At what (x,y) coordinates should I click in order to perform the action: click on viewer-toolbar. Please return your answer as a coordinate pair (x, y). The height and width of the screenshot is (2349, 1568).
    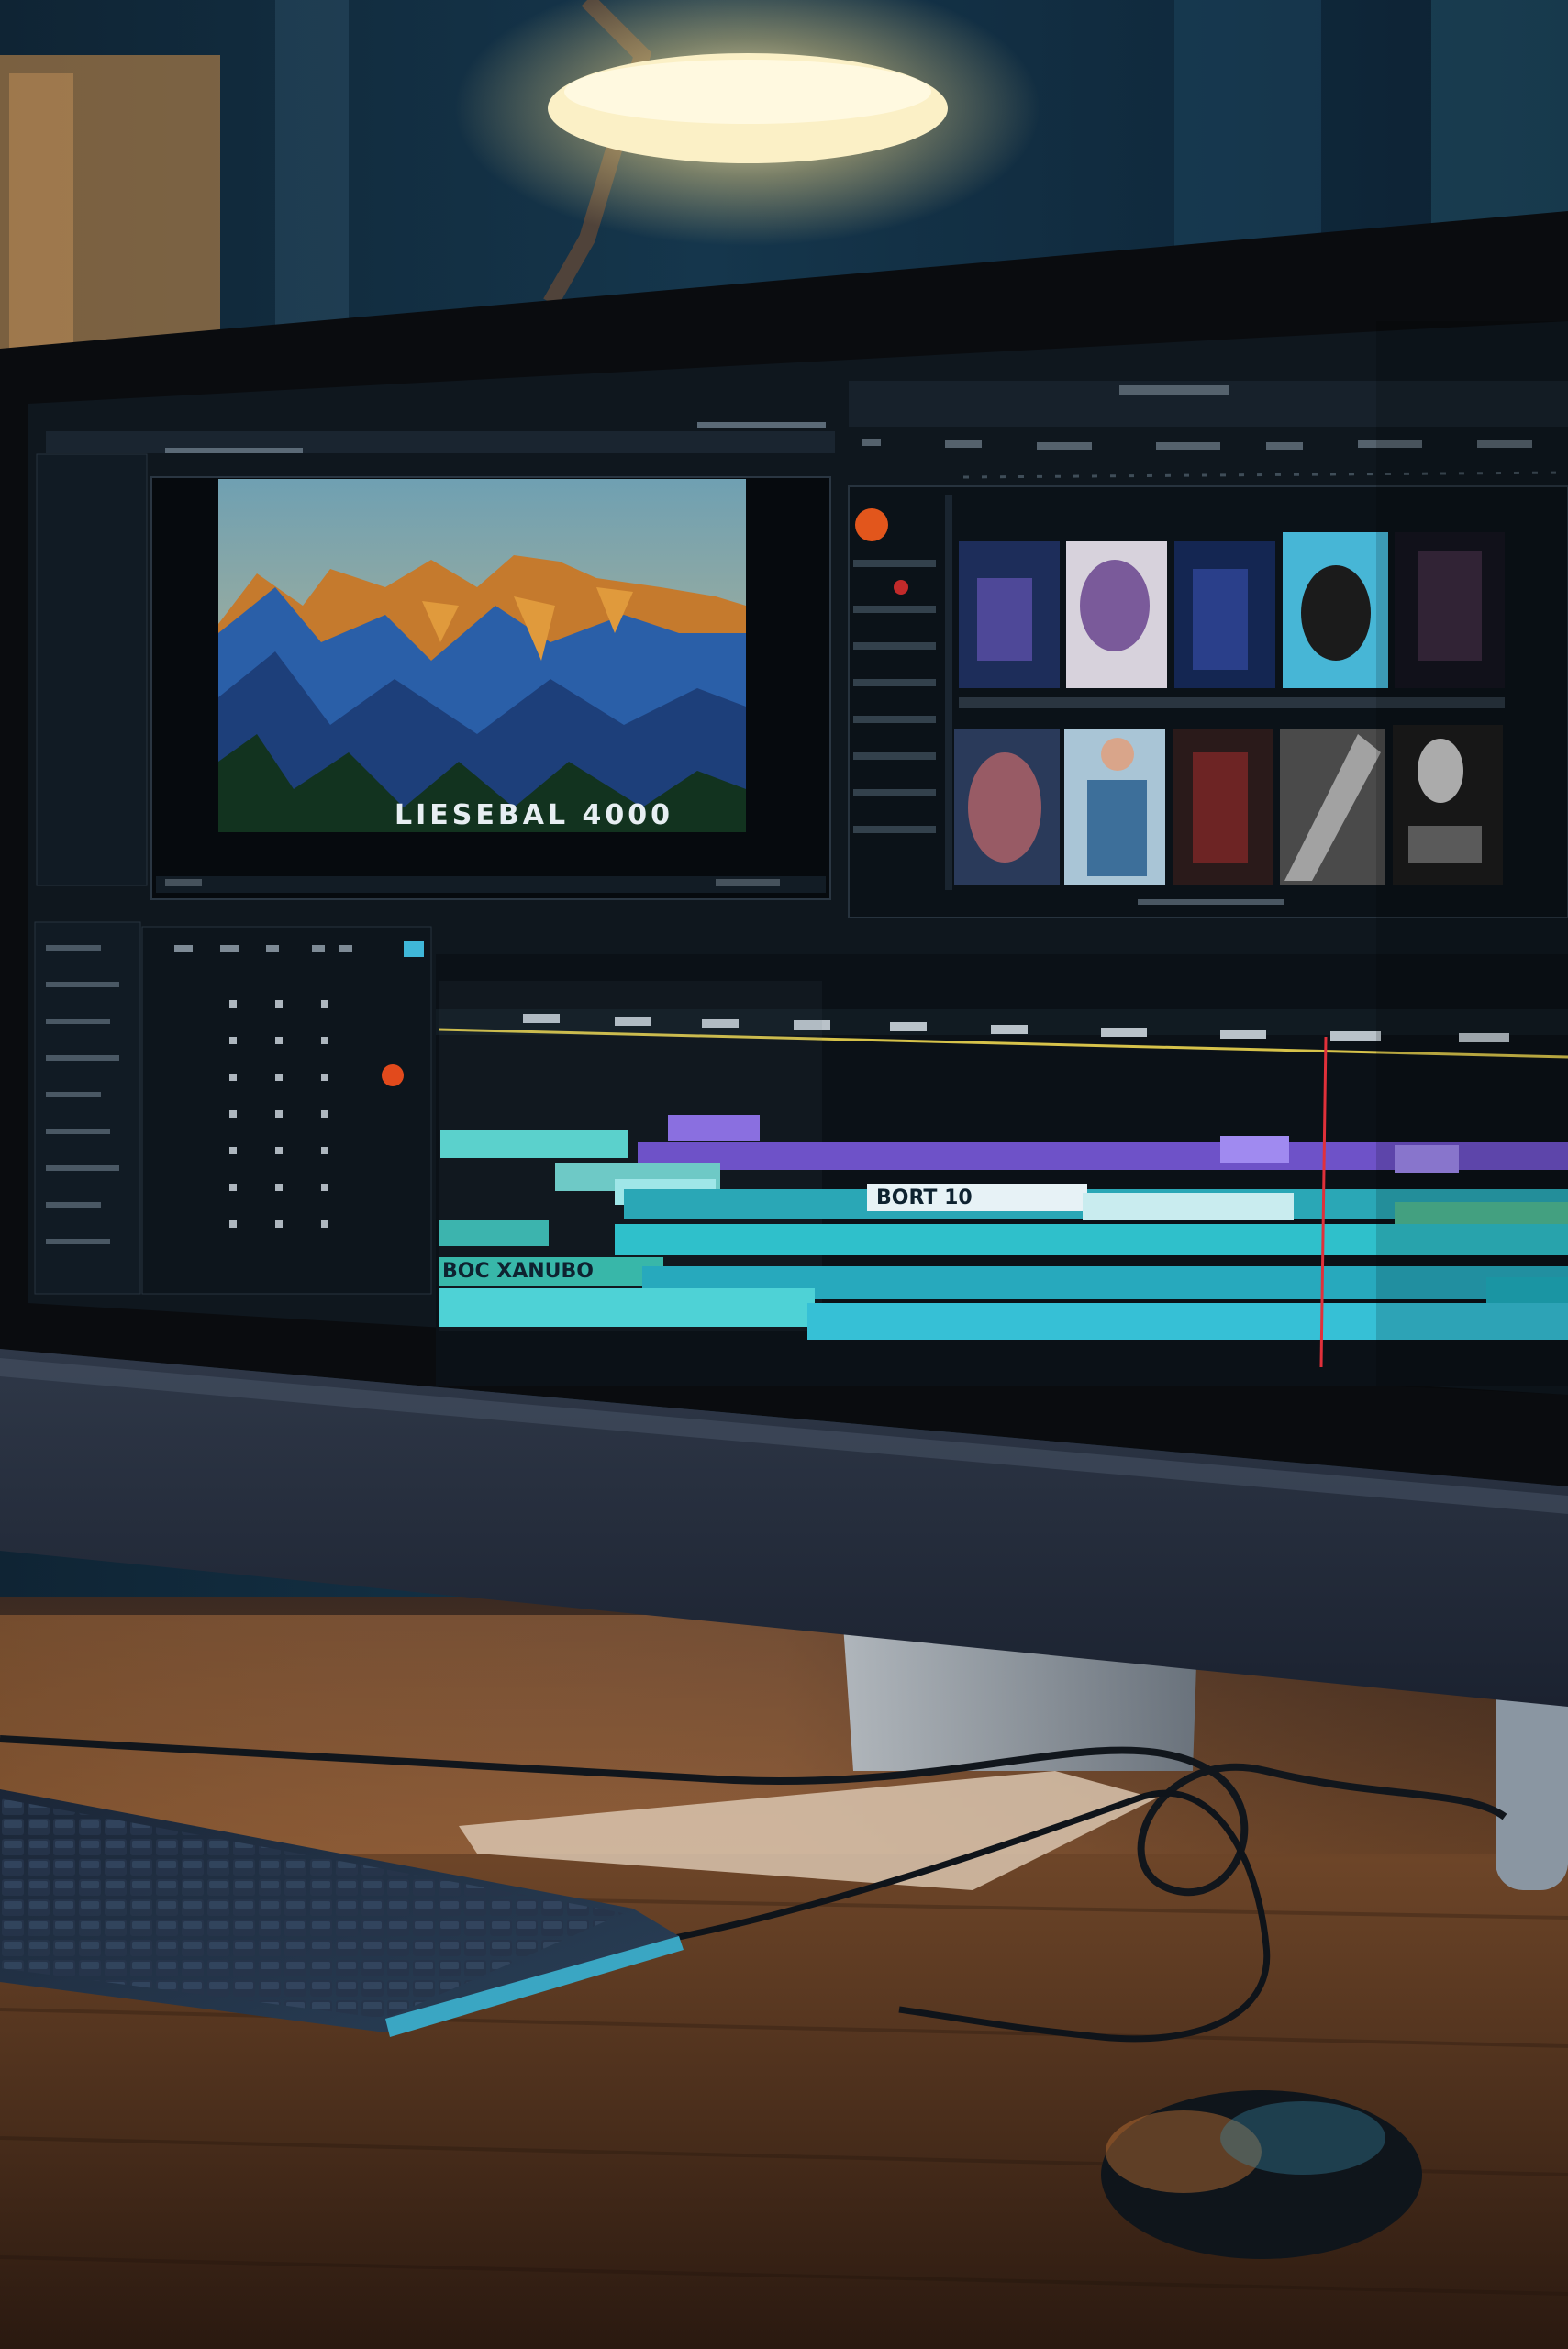
    Looking at the image, I should click on (440, 442).